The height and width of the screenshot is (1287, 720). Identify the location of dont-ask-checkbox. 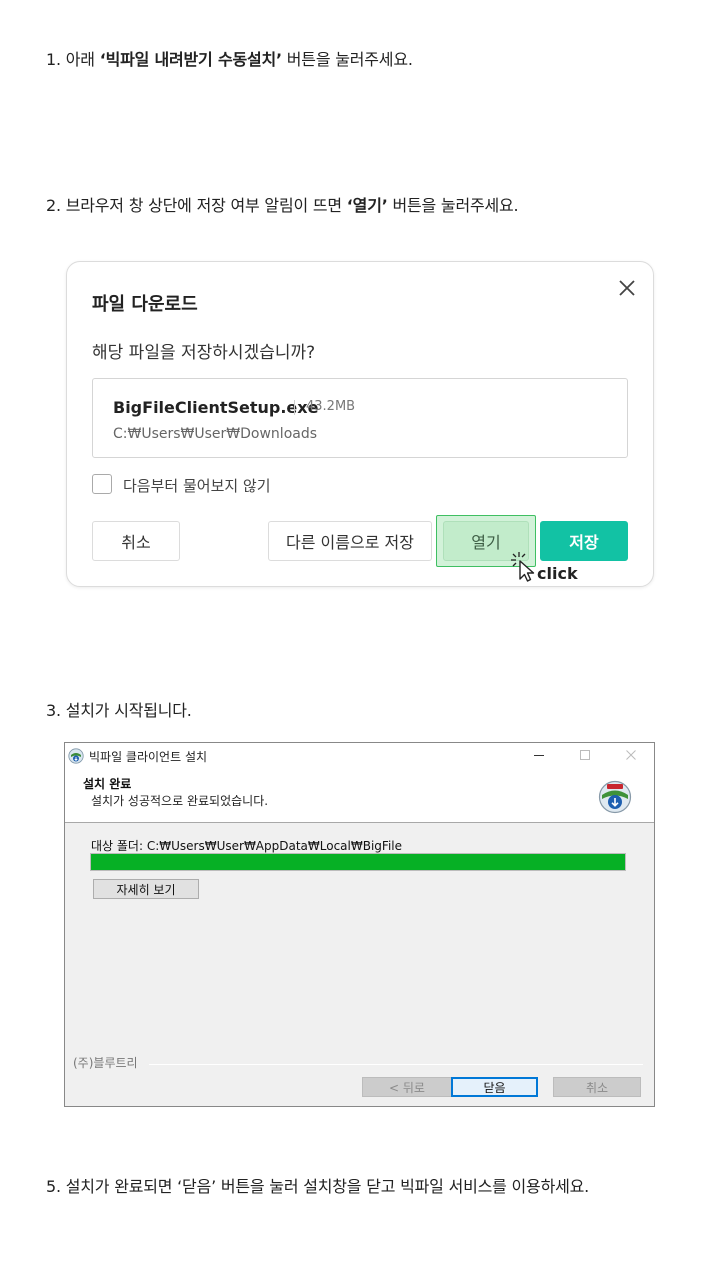
(102, 484).